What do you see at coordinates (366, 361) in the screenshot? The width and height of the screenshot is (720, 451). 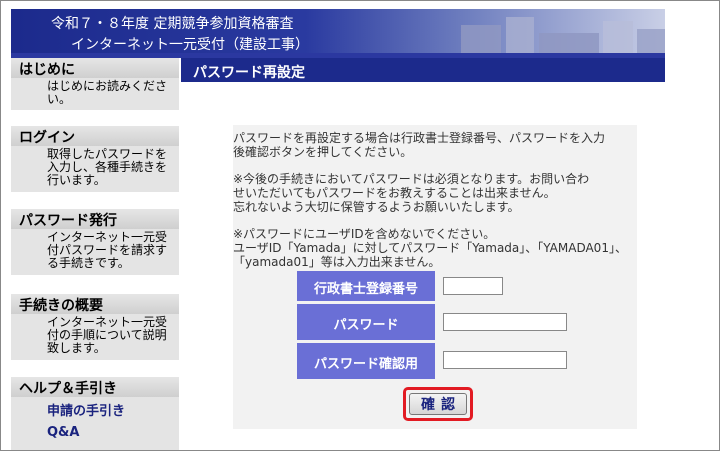 I see `password-confirm-label: パスワード確認用` at bounding box center [366, 361].